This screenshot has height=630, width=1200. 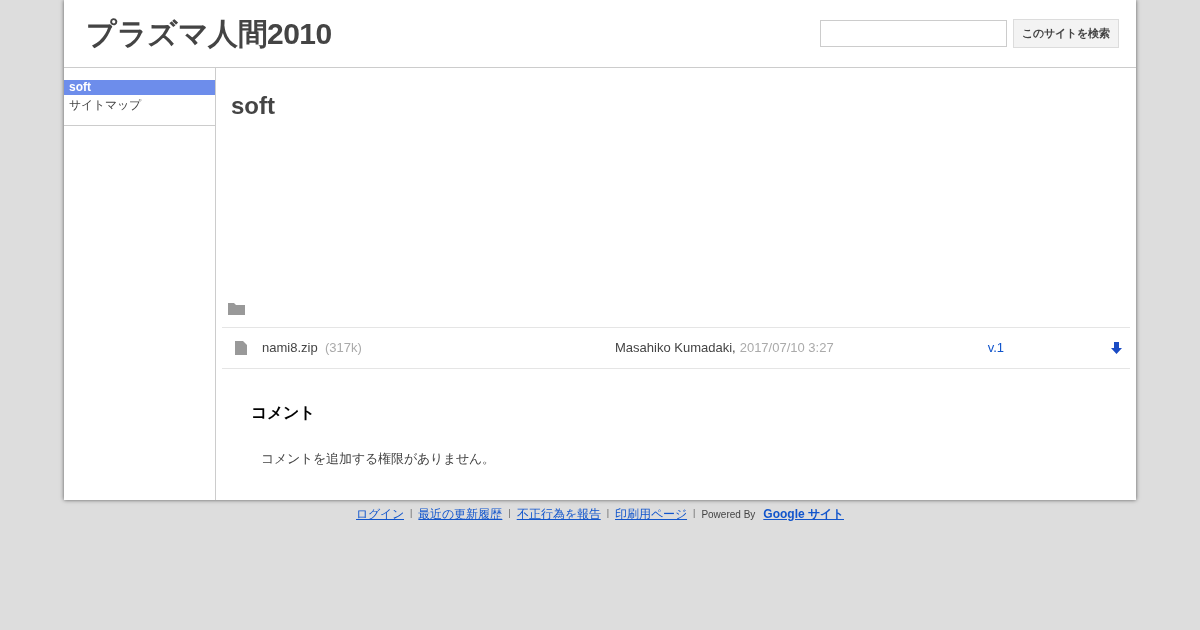 I want to click on google-sites-link: Google サイト, so click(x=803, y=514).